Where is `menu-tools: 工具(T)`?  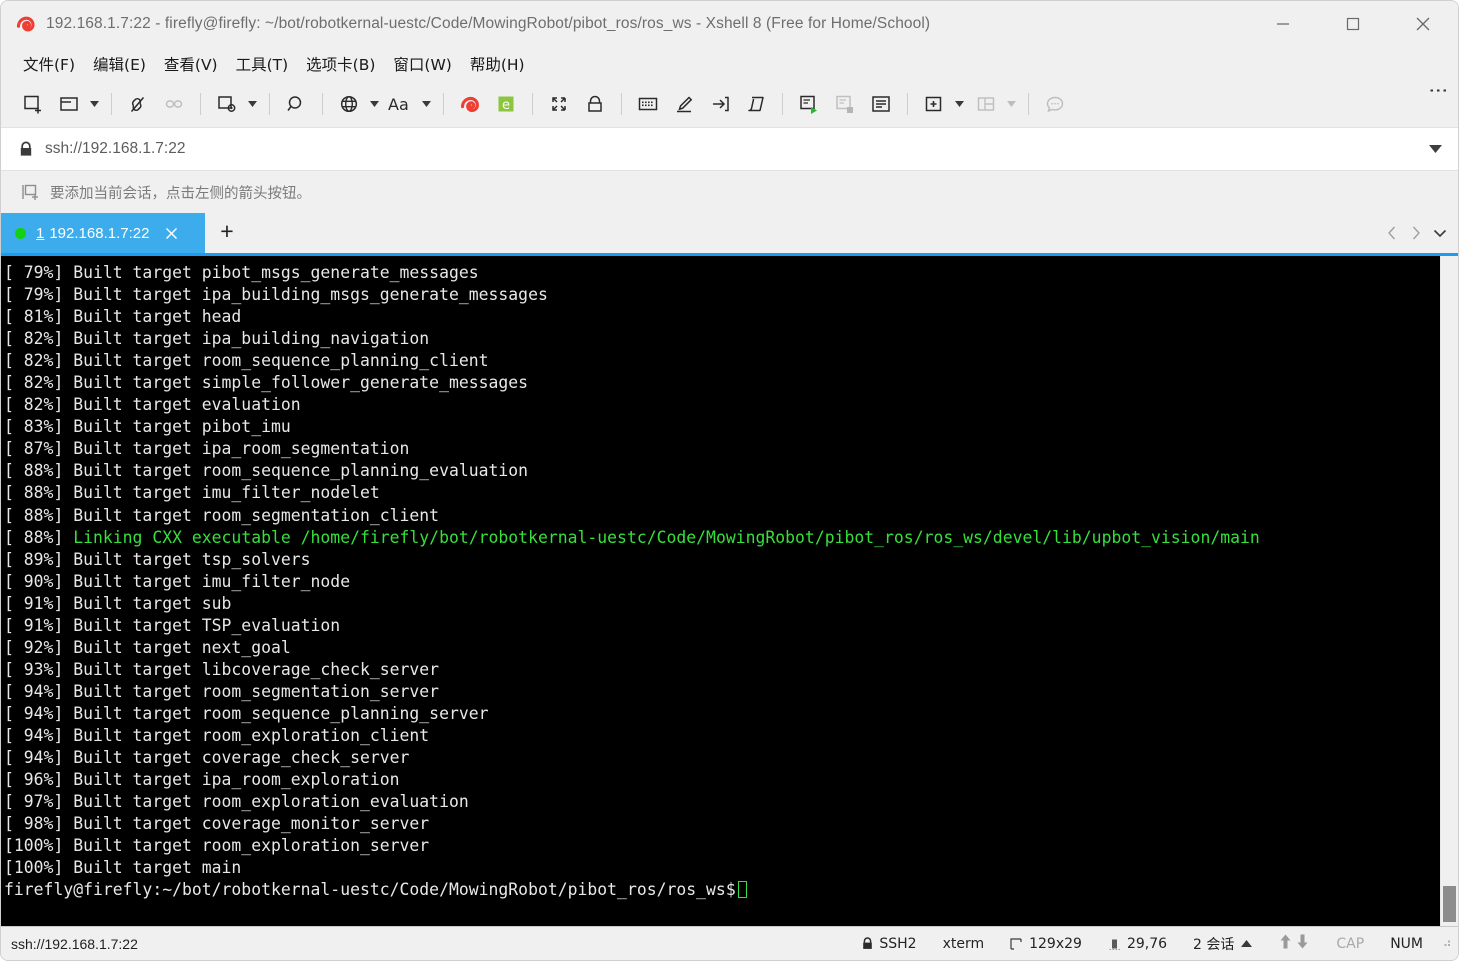
menu-tools: 工具(T) is located at coordinates (262, 64).